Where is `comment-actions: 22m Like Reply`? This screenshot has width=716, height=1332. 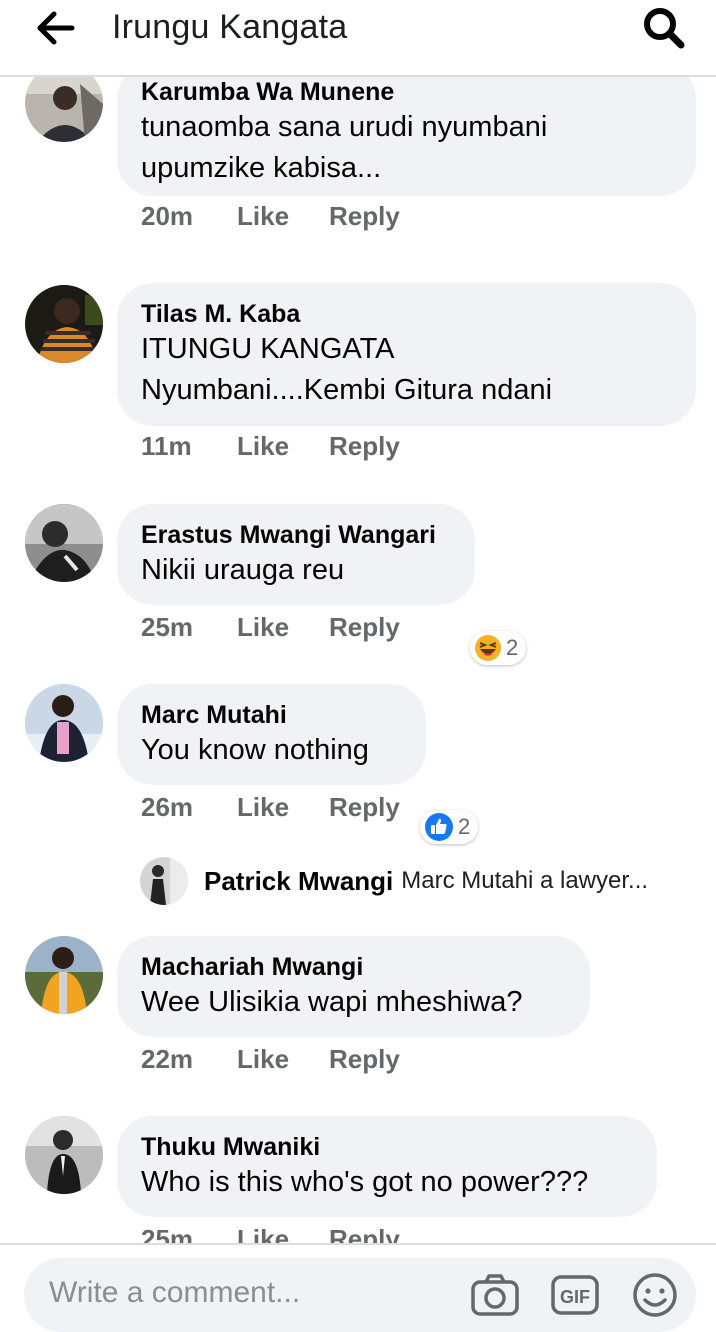
comment-actions: 22m Like Reply is located at coordinates (270, 1059).